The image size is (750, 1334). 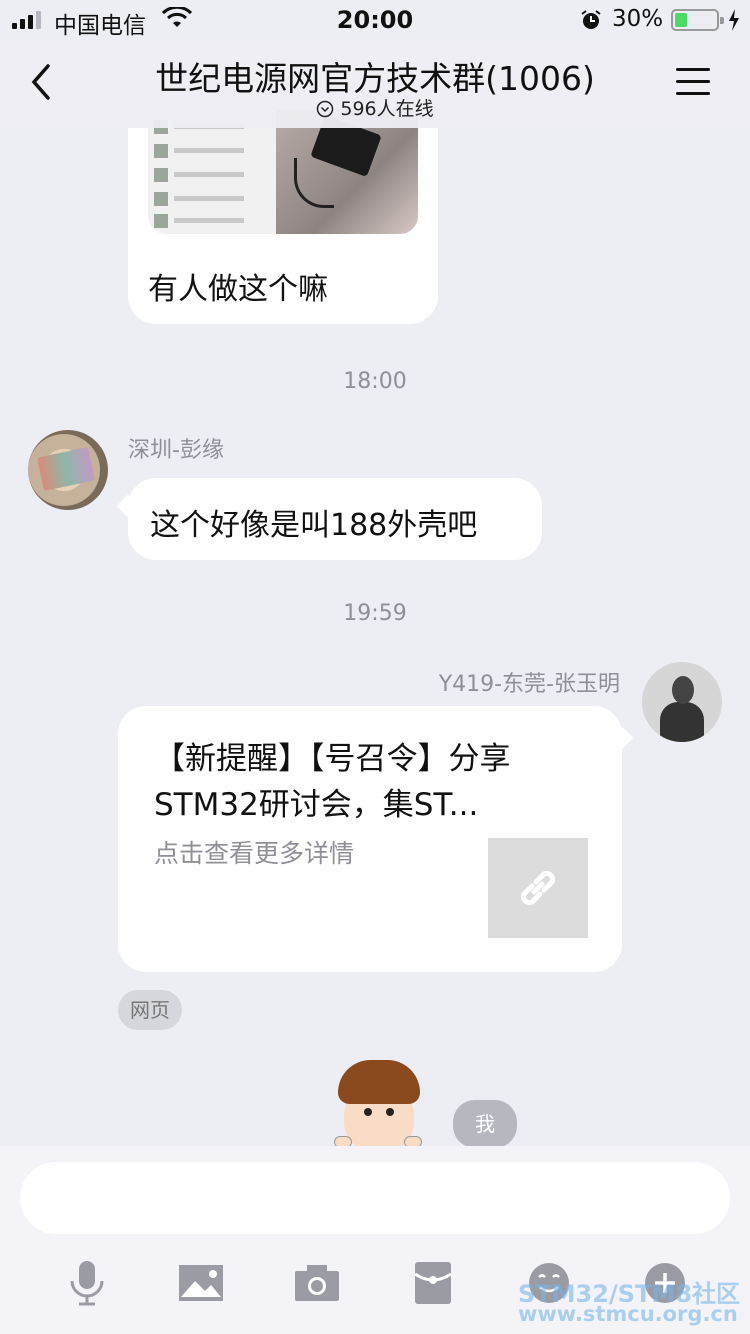 What do you see at coordinates (375, 1198) in the screenshot?
I see `message-input` at bounding box center [375, 1198].